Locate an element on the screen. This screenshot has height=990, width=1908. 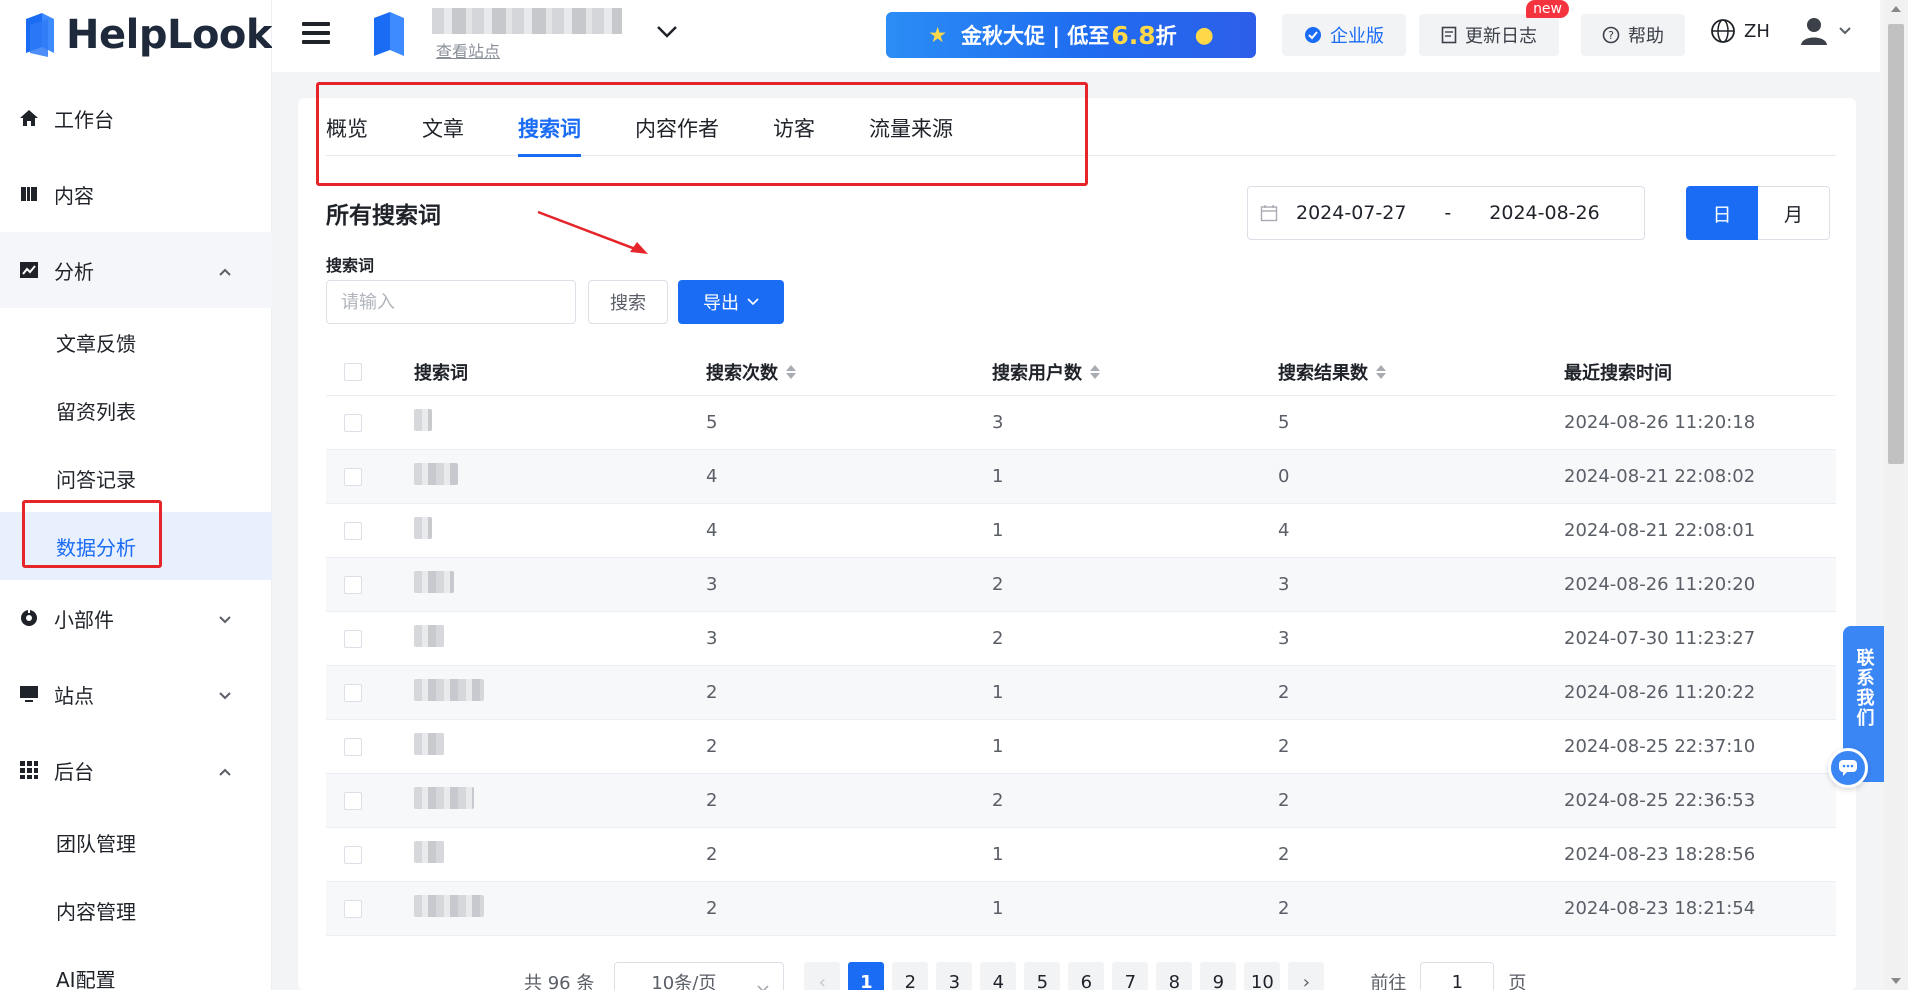
page-button: 2 is located at coordinates (910, 976).